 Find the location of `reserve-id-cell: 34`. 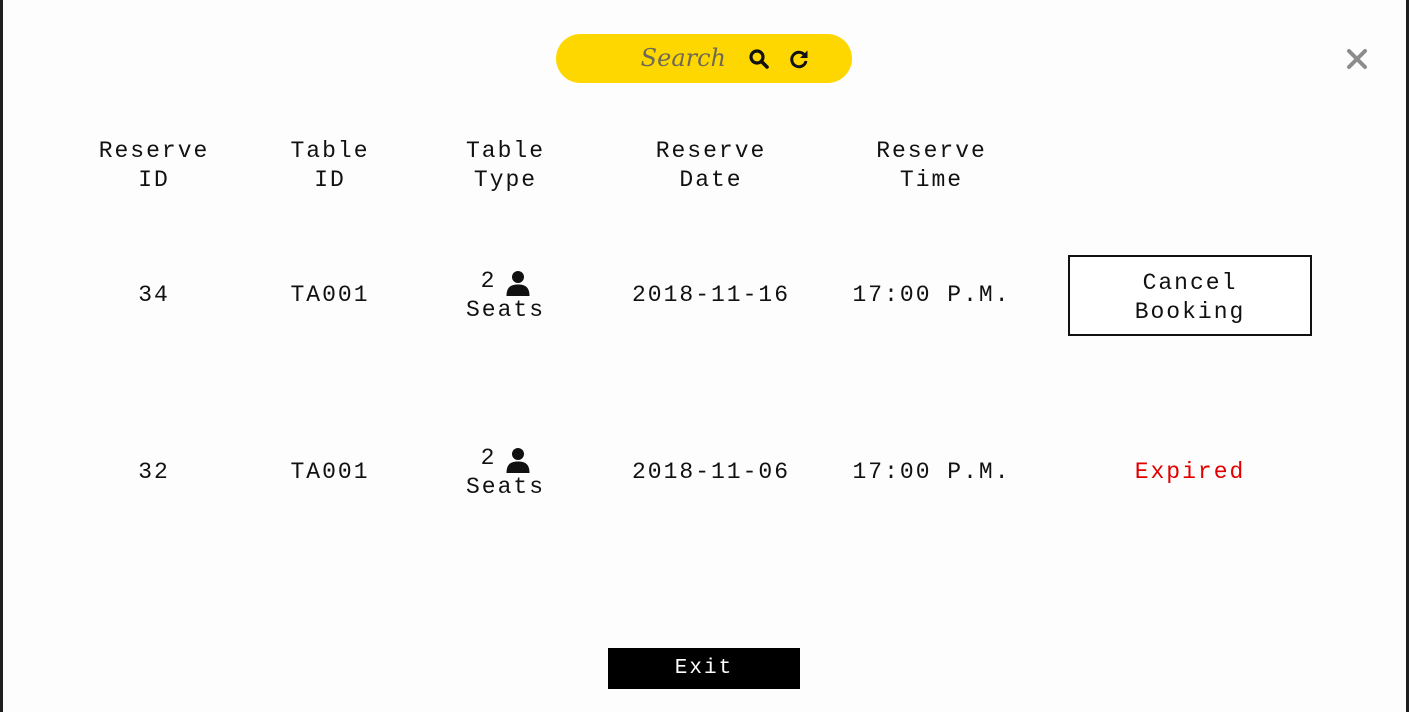

reserve-id-cell: 34 is located at coordinates (154, 295).